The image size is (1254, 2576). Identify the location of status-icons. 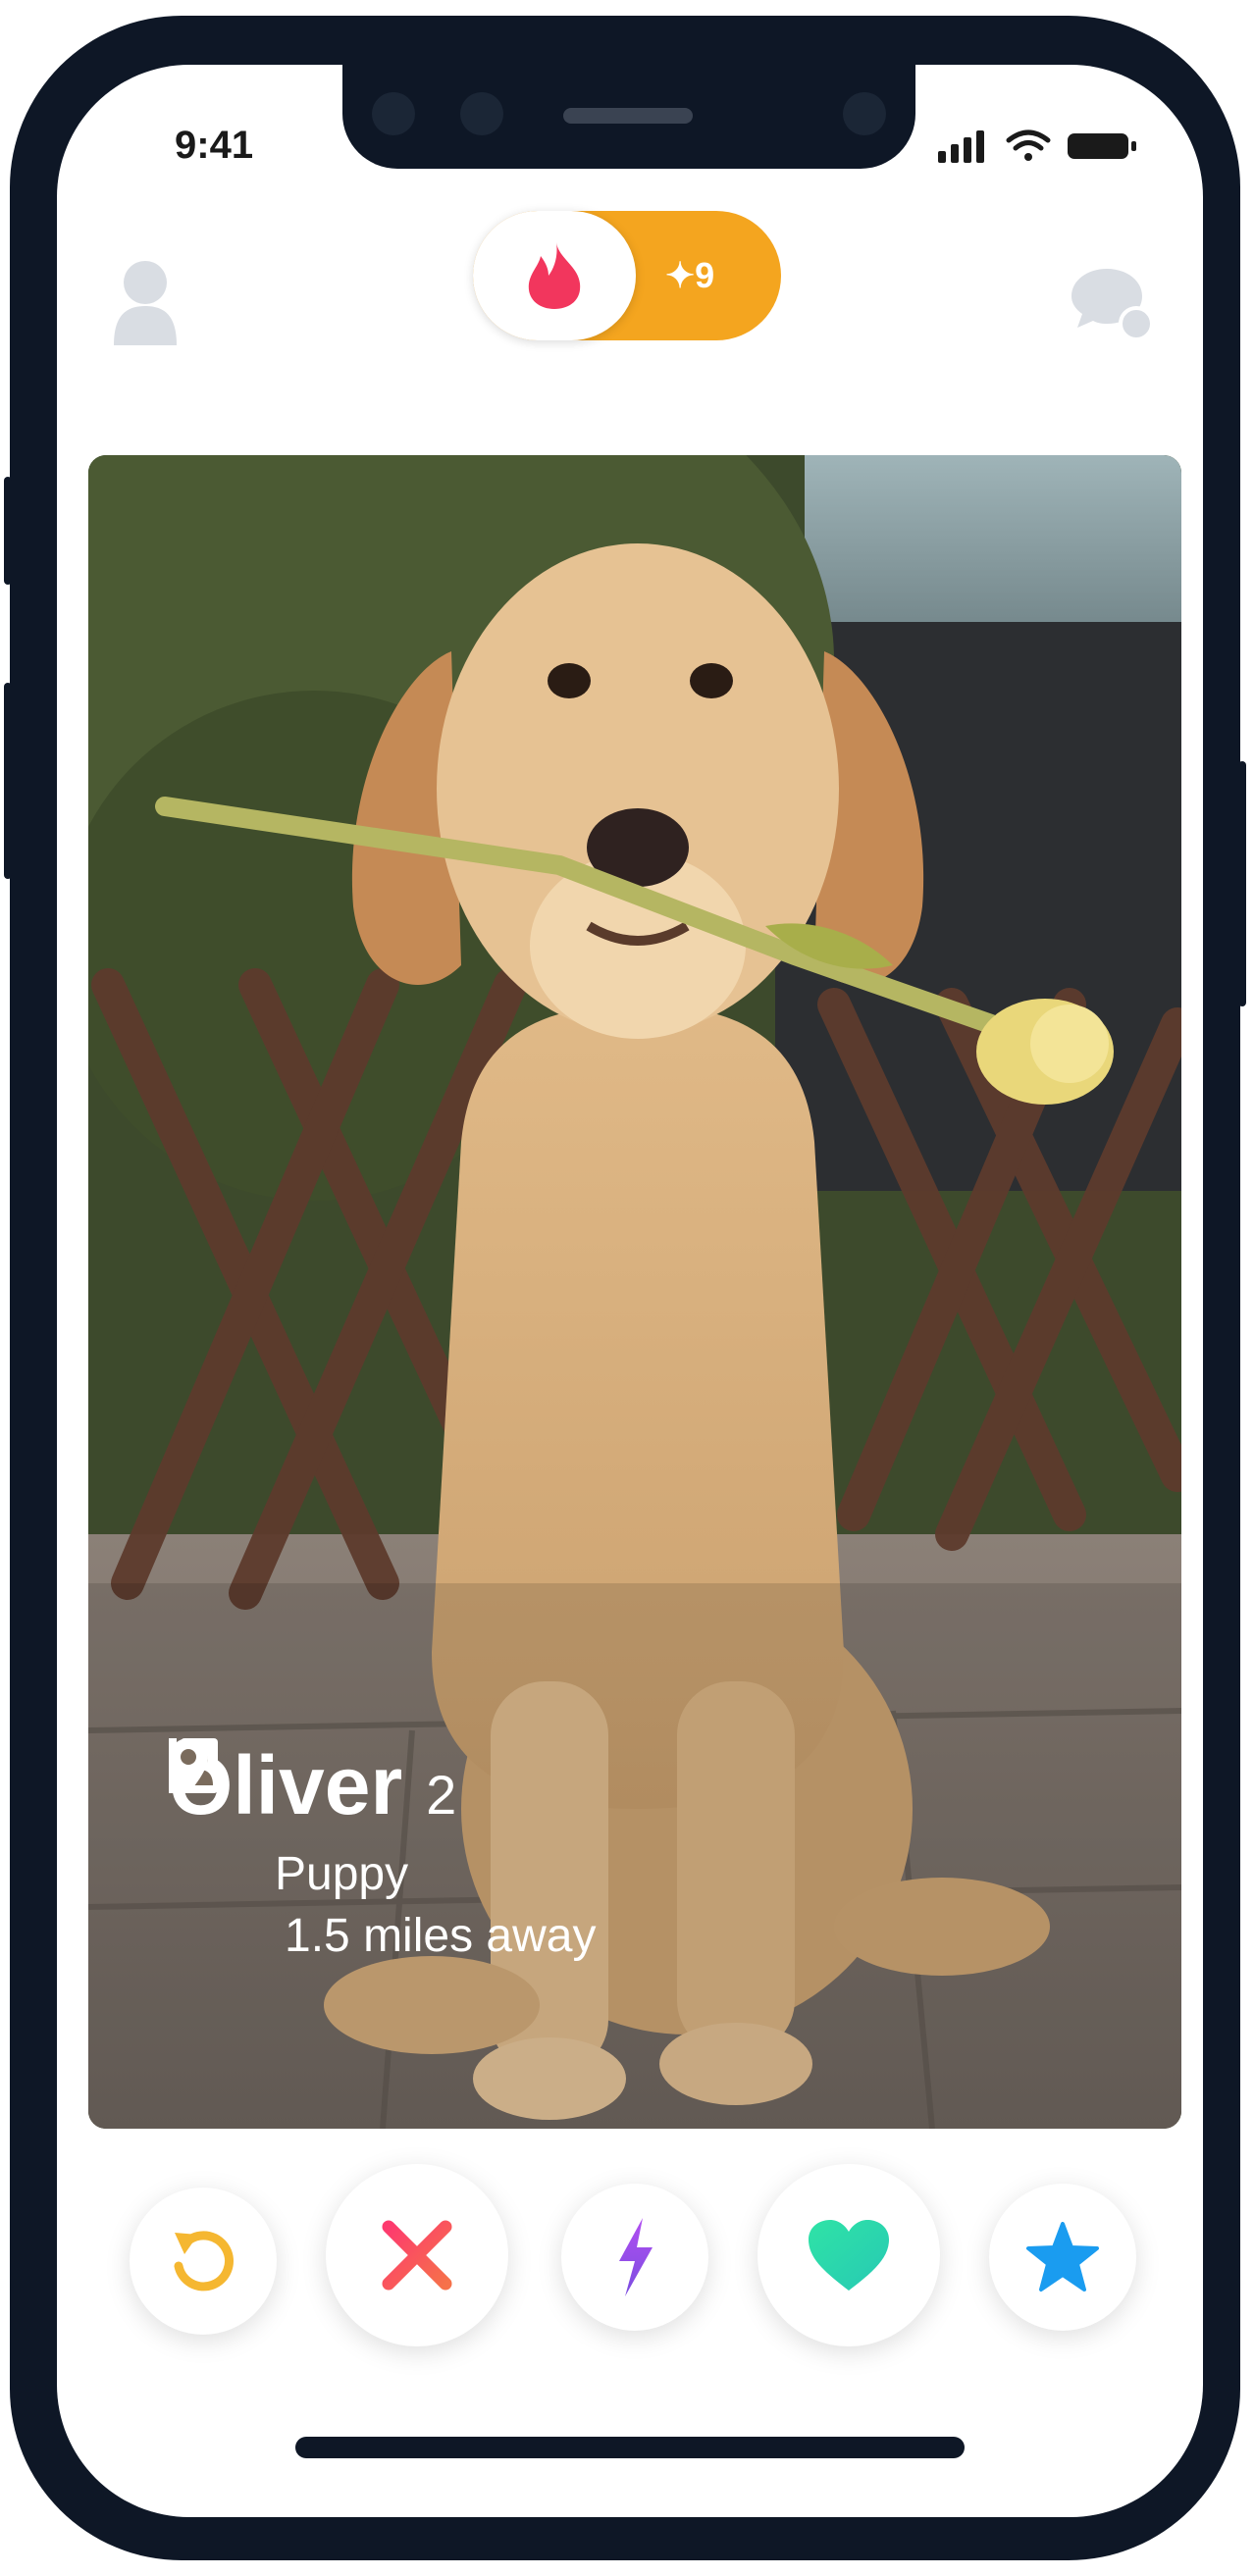
(1041, 145).